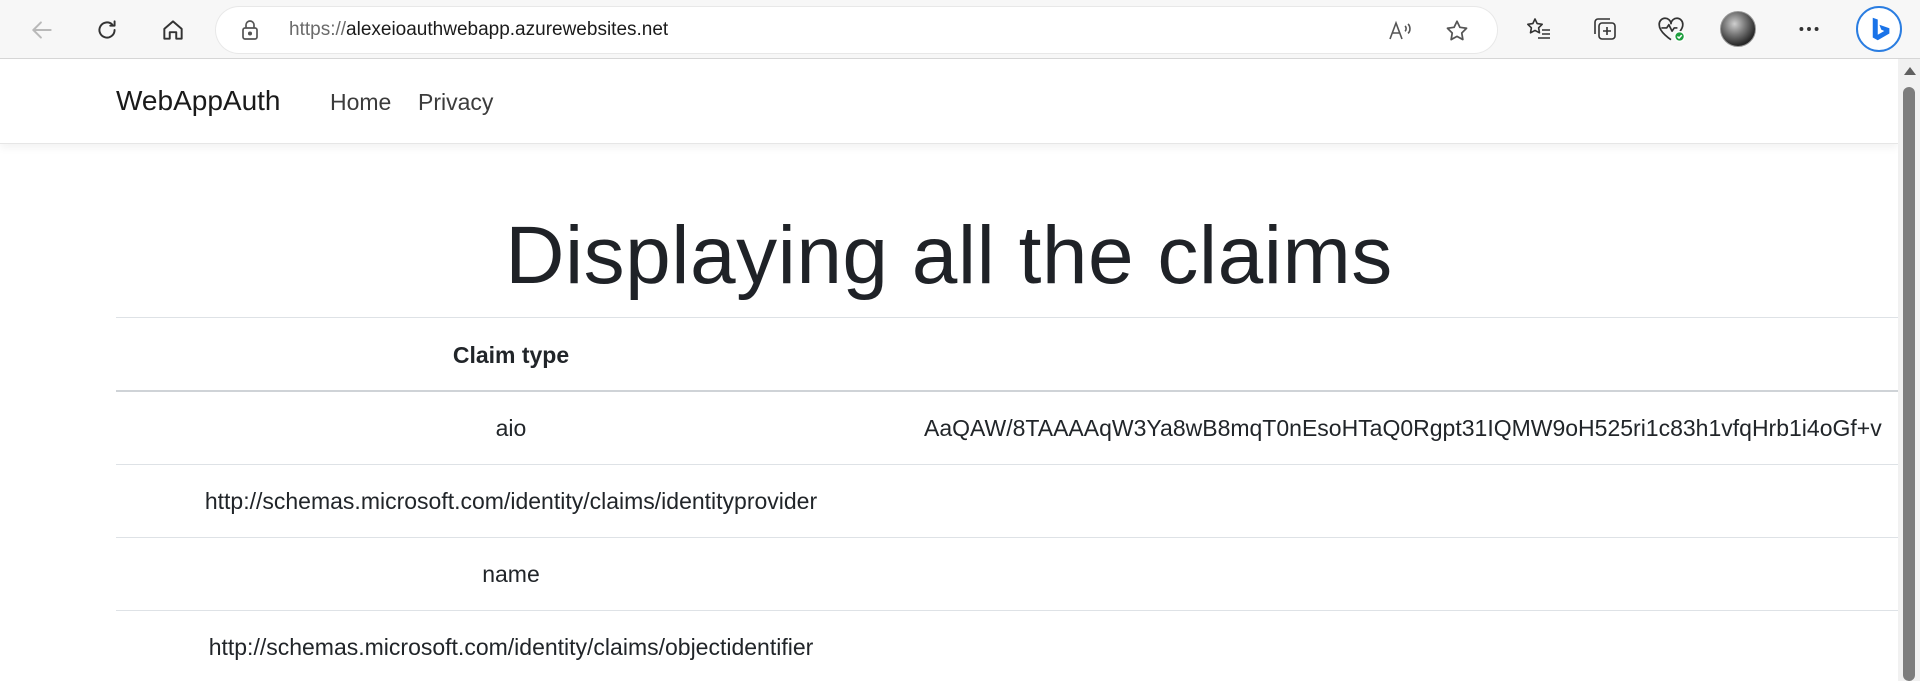 The height and width of the screenshot is (681, 1920). I want to click on refresh-icon, so click(107, 30).